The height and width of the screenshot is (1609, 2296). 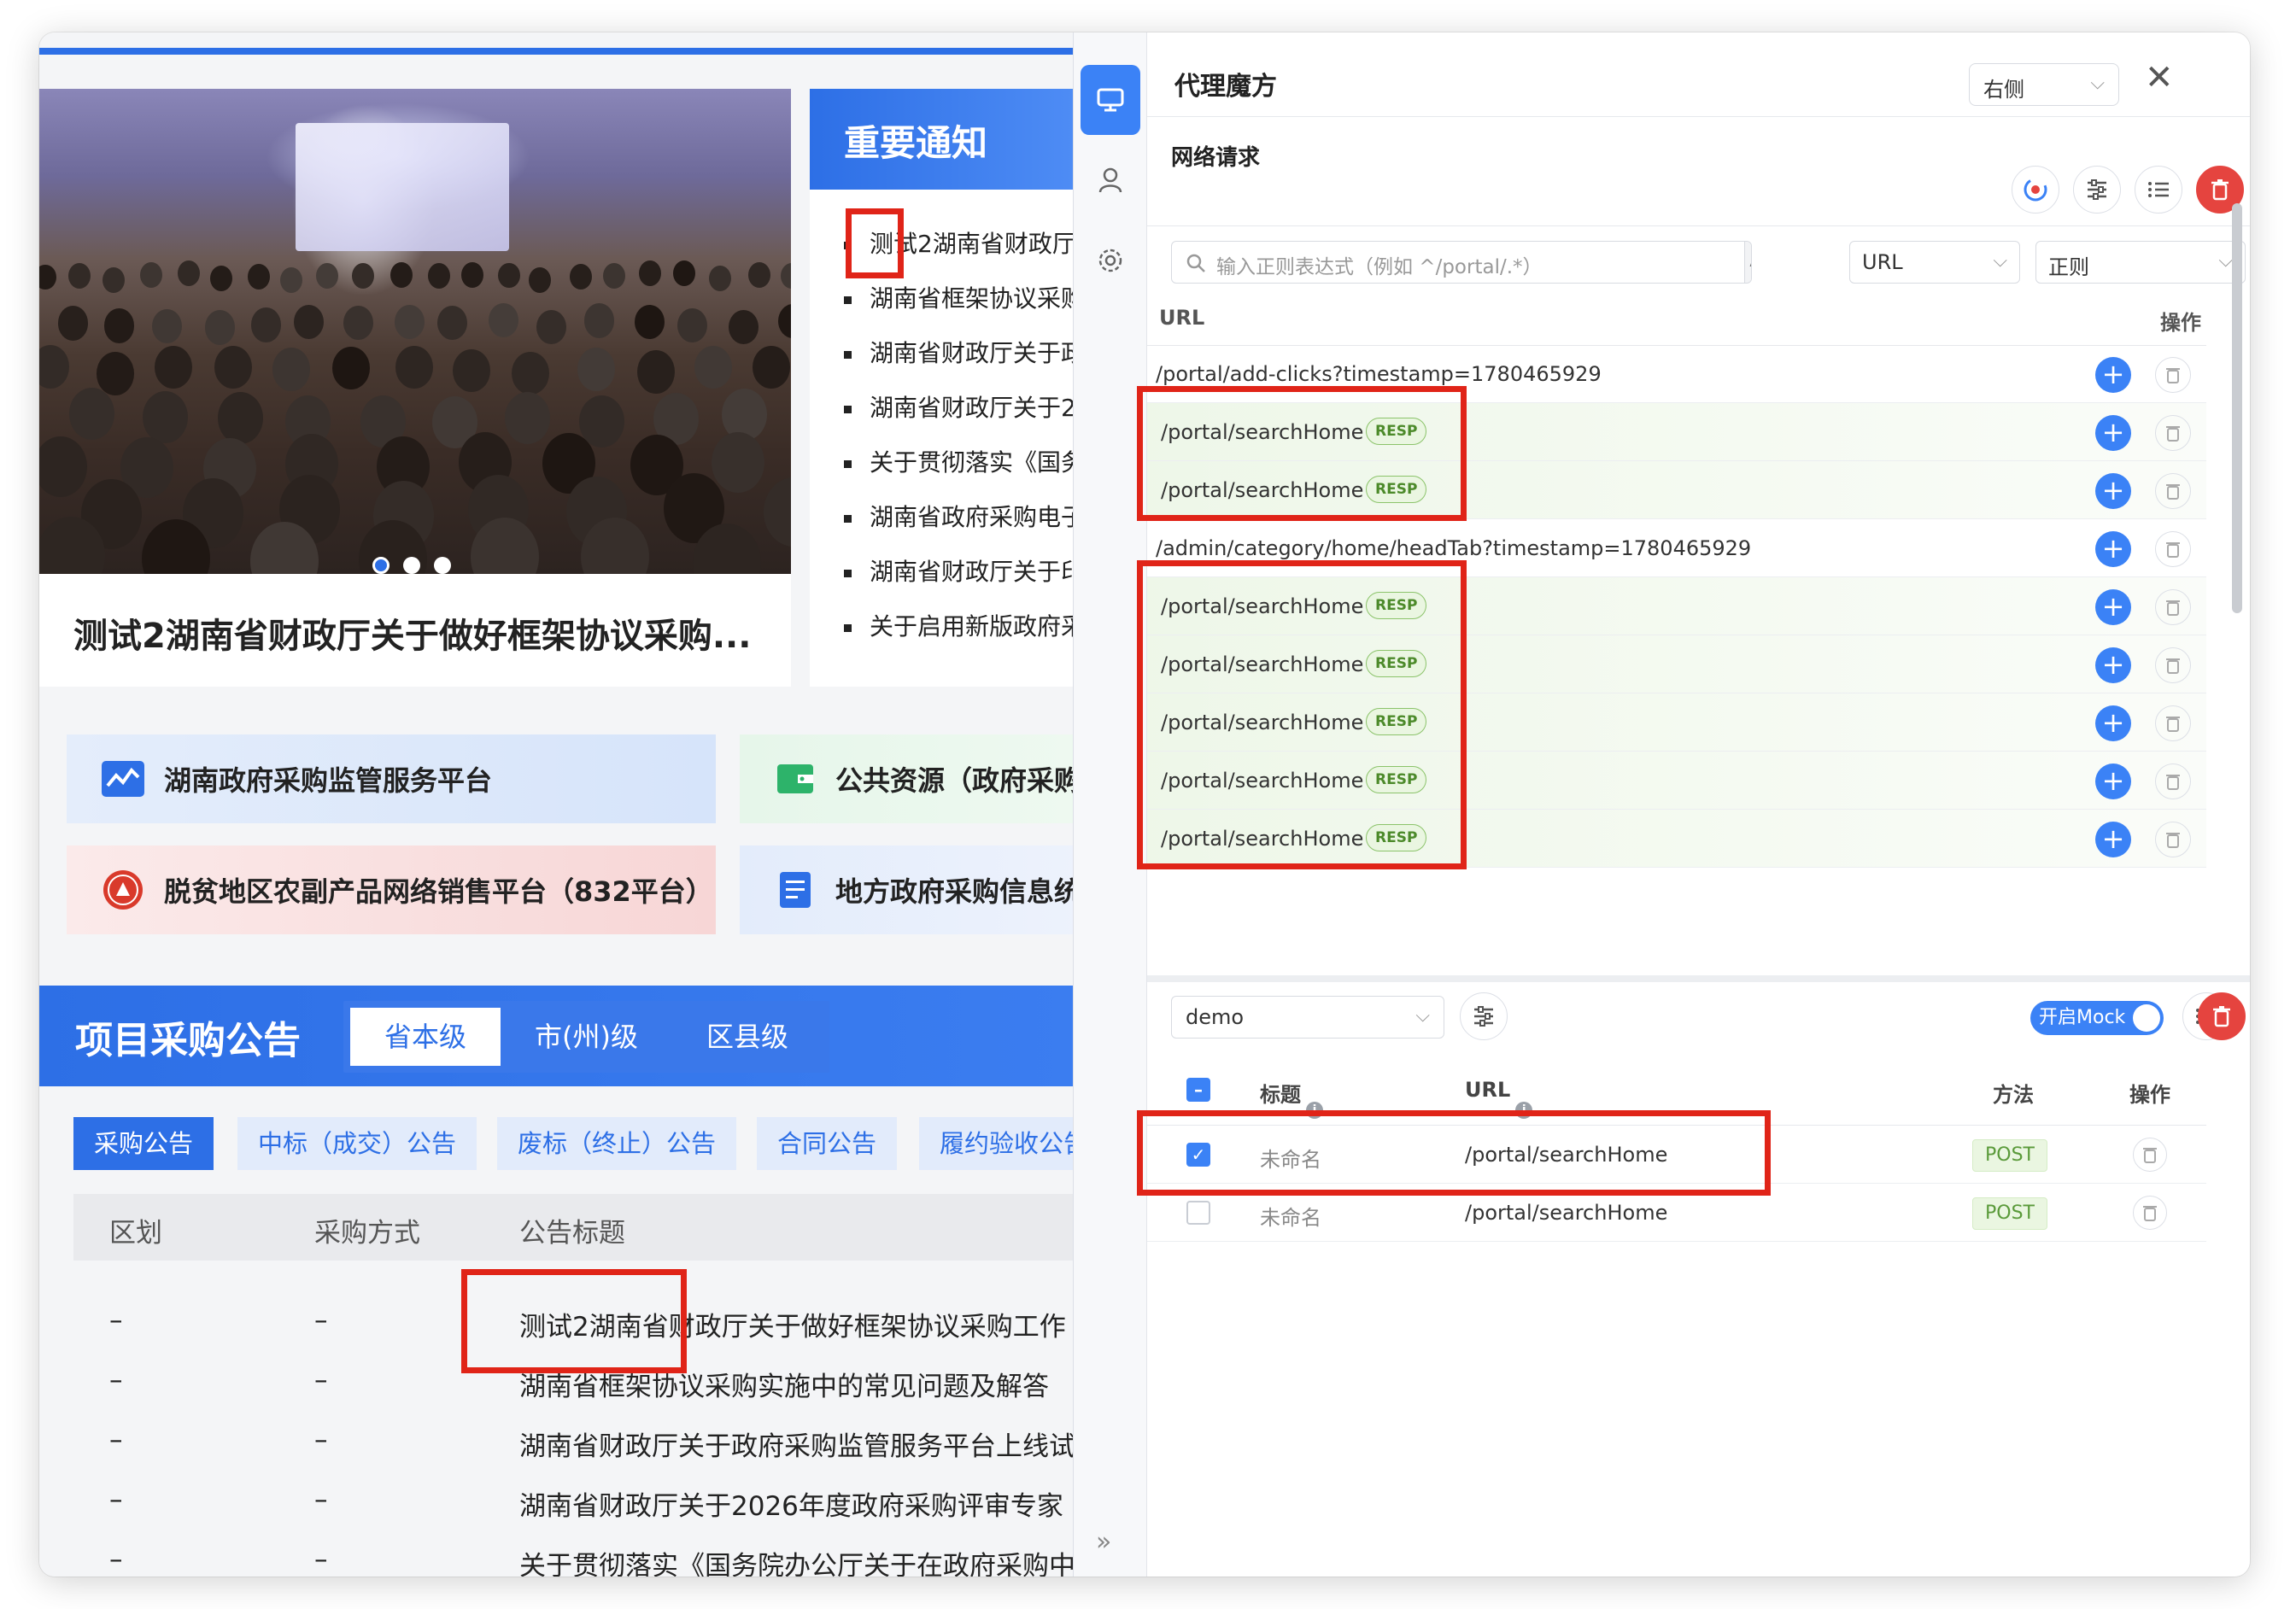 I want to click on tab-award-notice: 中标（成交）公告, so click(x=357, y=1143).